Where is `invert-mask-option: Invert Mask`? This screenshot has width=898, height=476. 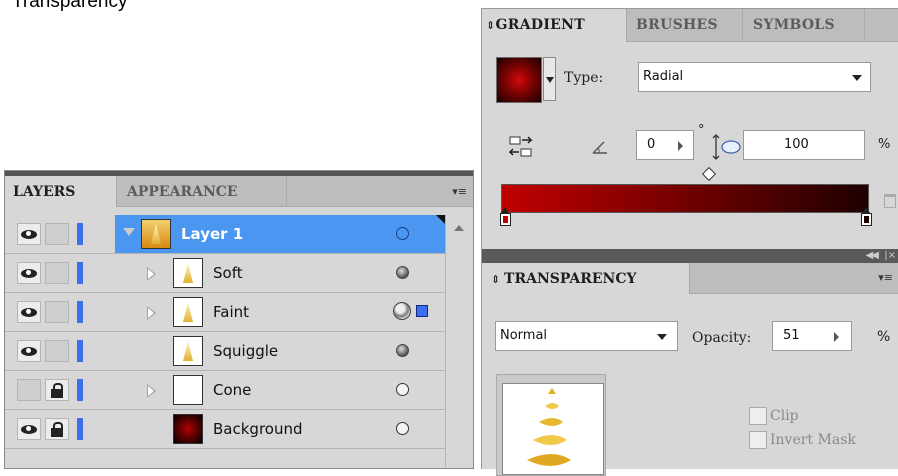 invert-mask-option: Invert Mask is located at coordinates (802, 440).